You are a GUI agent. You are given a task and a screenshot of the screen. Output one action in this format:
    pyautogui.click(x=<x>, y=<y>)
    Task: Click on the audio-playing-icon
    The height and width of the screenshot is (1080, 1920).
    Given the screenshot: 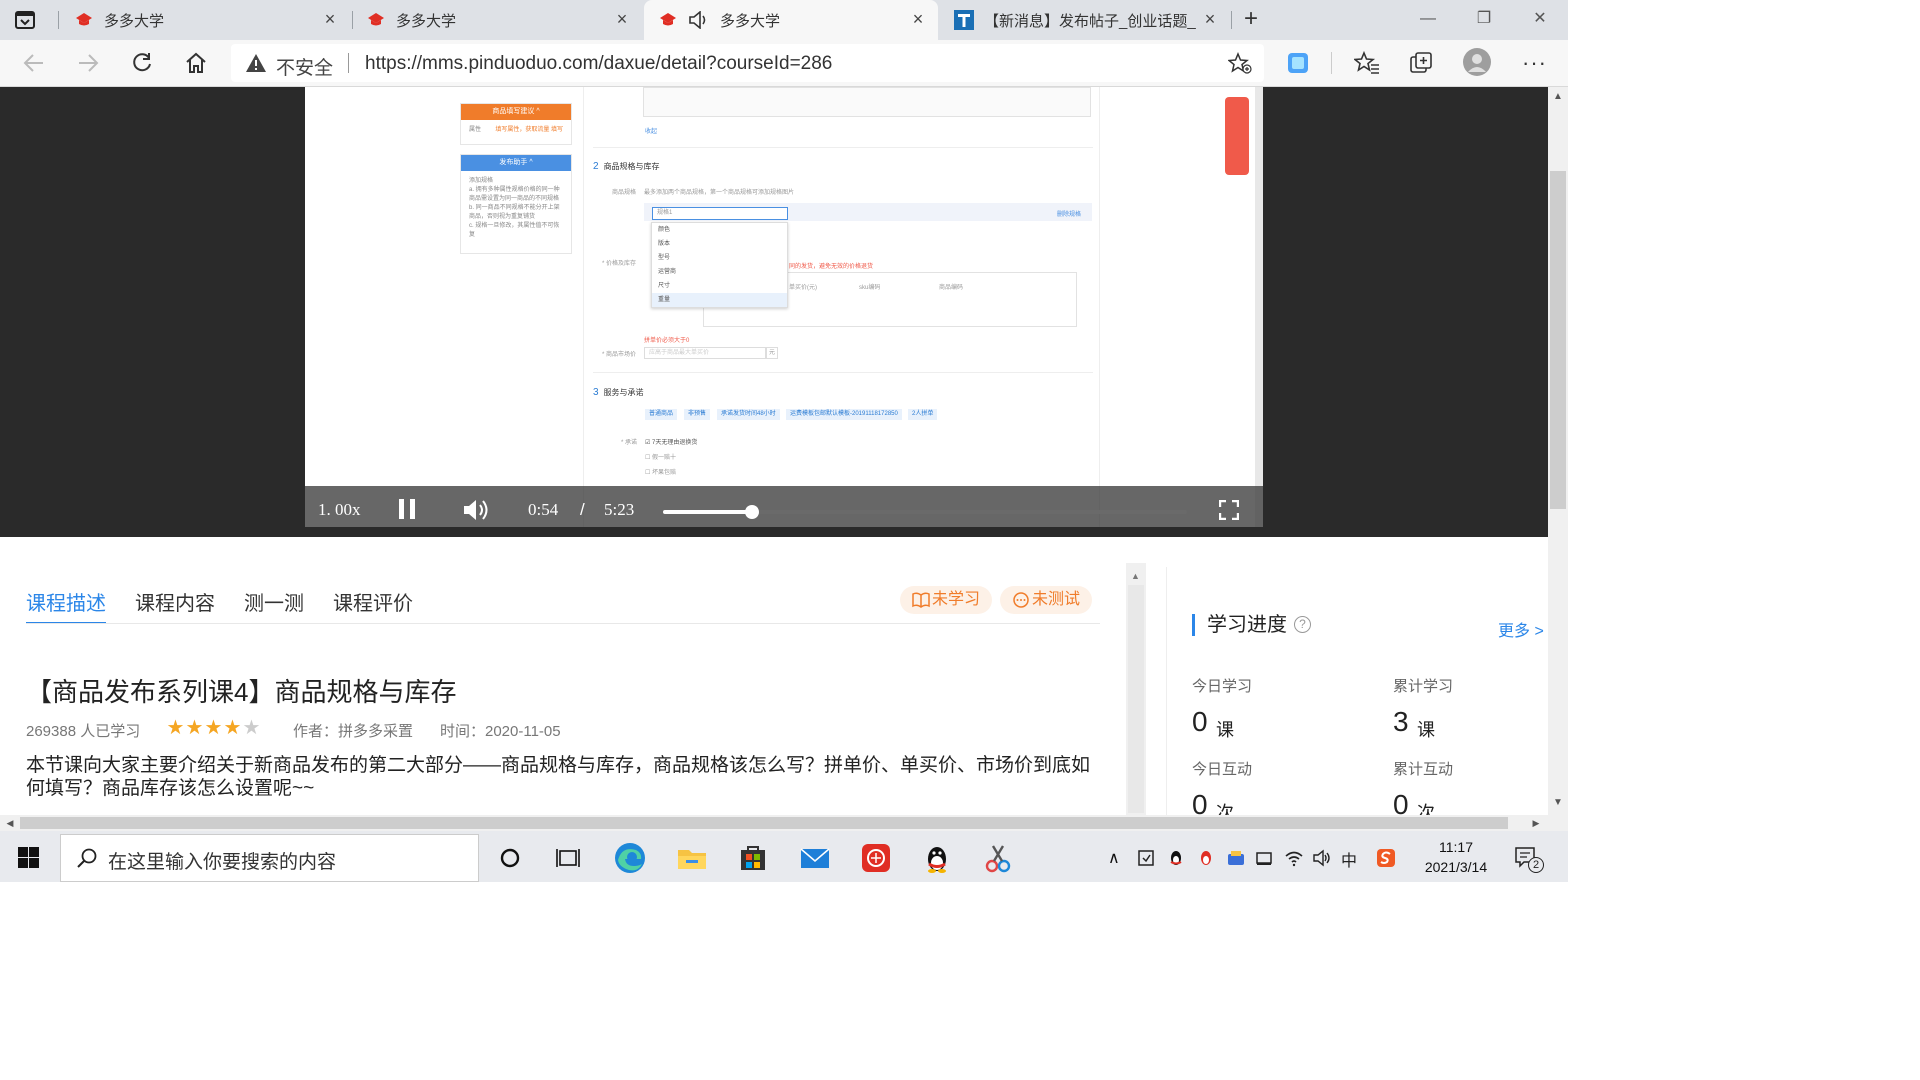 What is the action you would take?
    pyautogui.click(x=699, y=20)
    